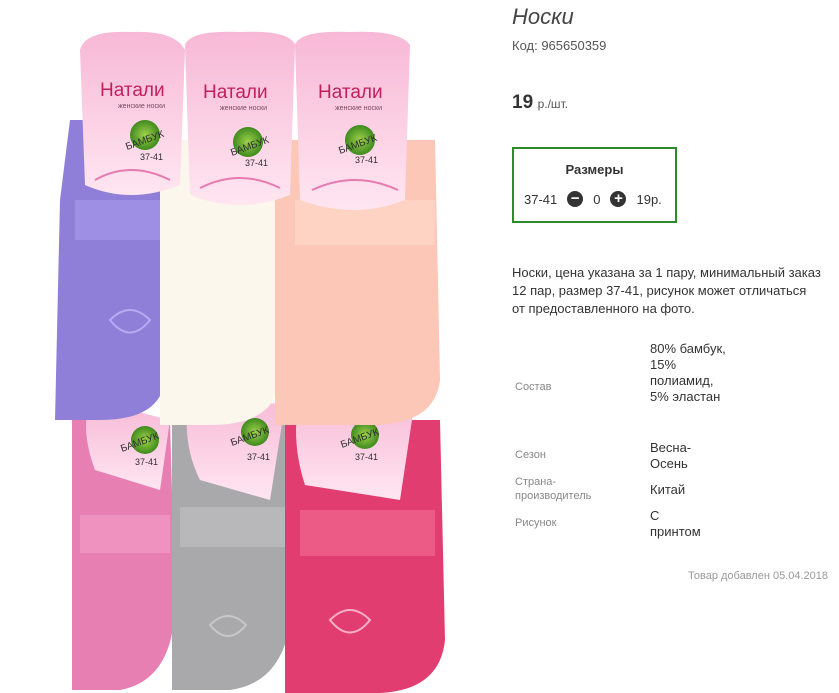  Describe the element at coordinates (596, 199) in the screenshot. I see `quantity-value: 0` at that location.